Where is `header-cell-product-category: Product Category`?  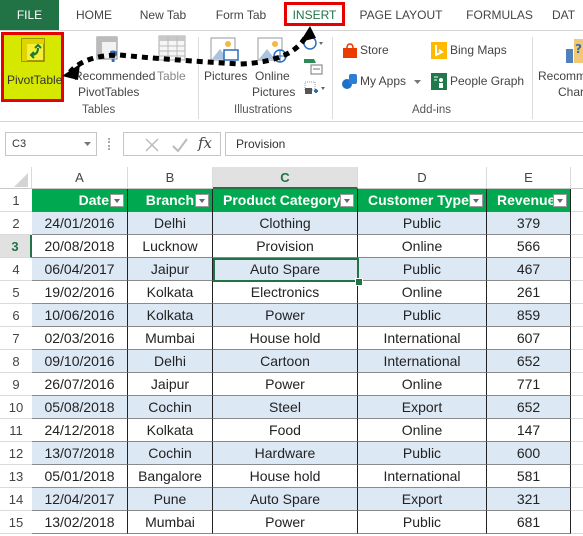
header-cell-product-category: Product Category is located at coordinates (285, 200).